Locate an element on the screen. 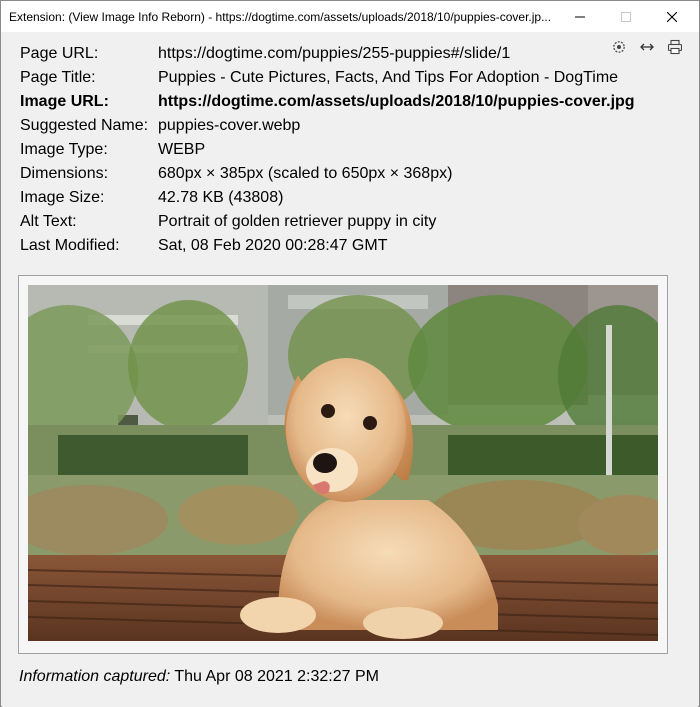 The width and height of the screenshot is (700, 707). minimize-icon is located at coordinates (580, 16).